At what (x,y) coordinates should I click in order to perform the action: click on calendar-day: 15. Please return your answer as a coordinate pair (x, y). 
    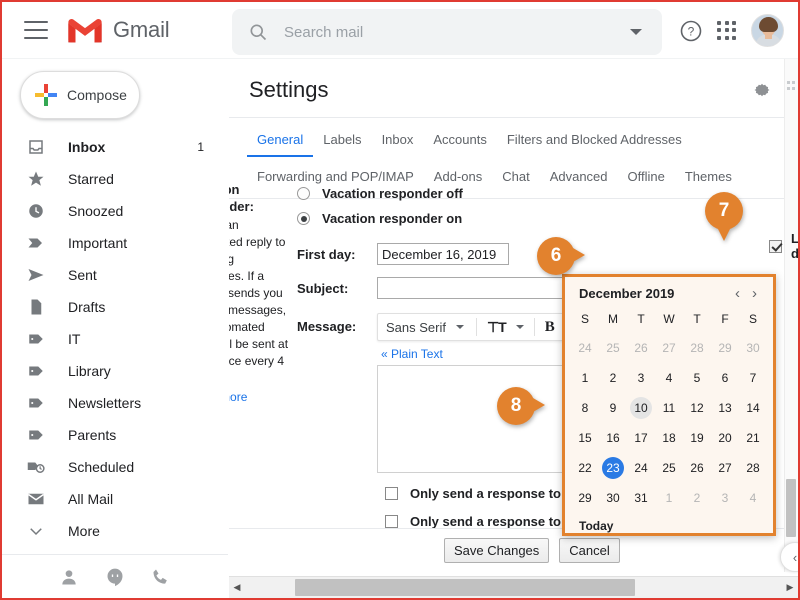
    Looking at the image, I should click on (585, 438).